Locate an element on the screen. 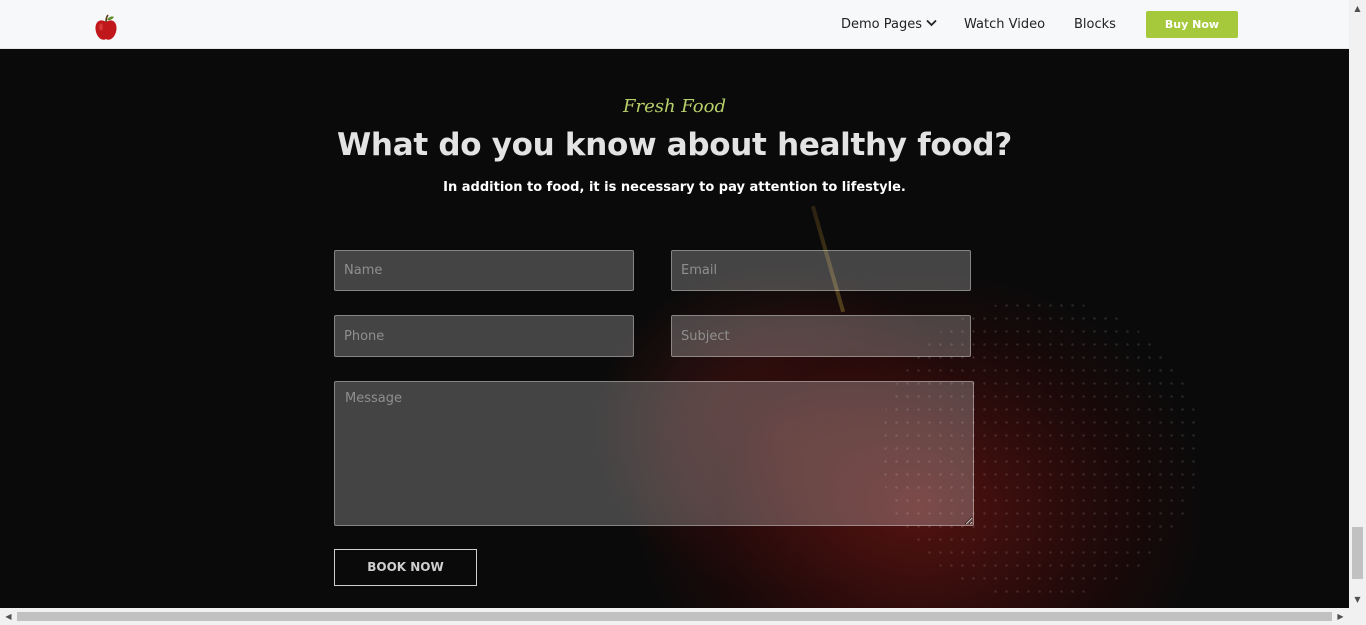 This screenshot has width=1366, height=625. nav-item-demo-pages: Demo Pages is located at coordinates (889, 24).